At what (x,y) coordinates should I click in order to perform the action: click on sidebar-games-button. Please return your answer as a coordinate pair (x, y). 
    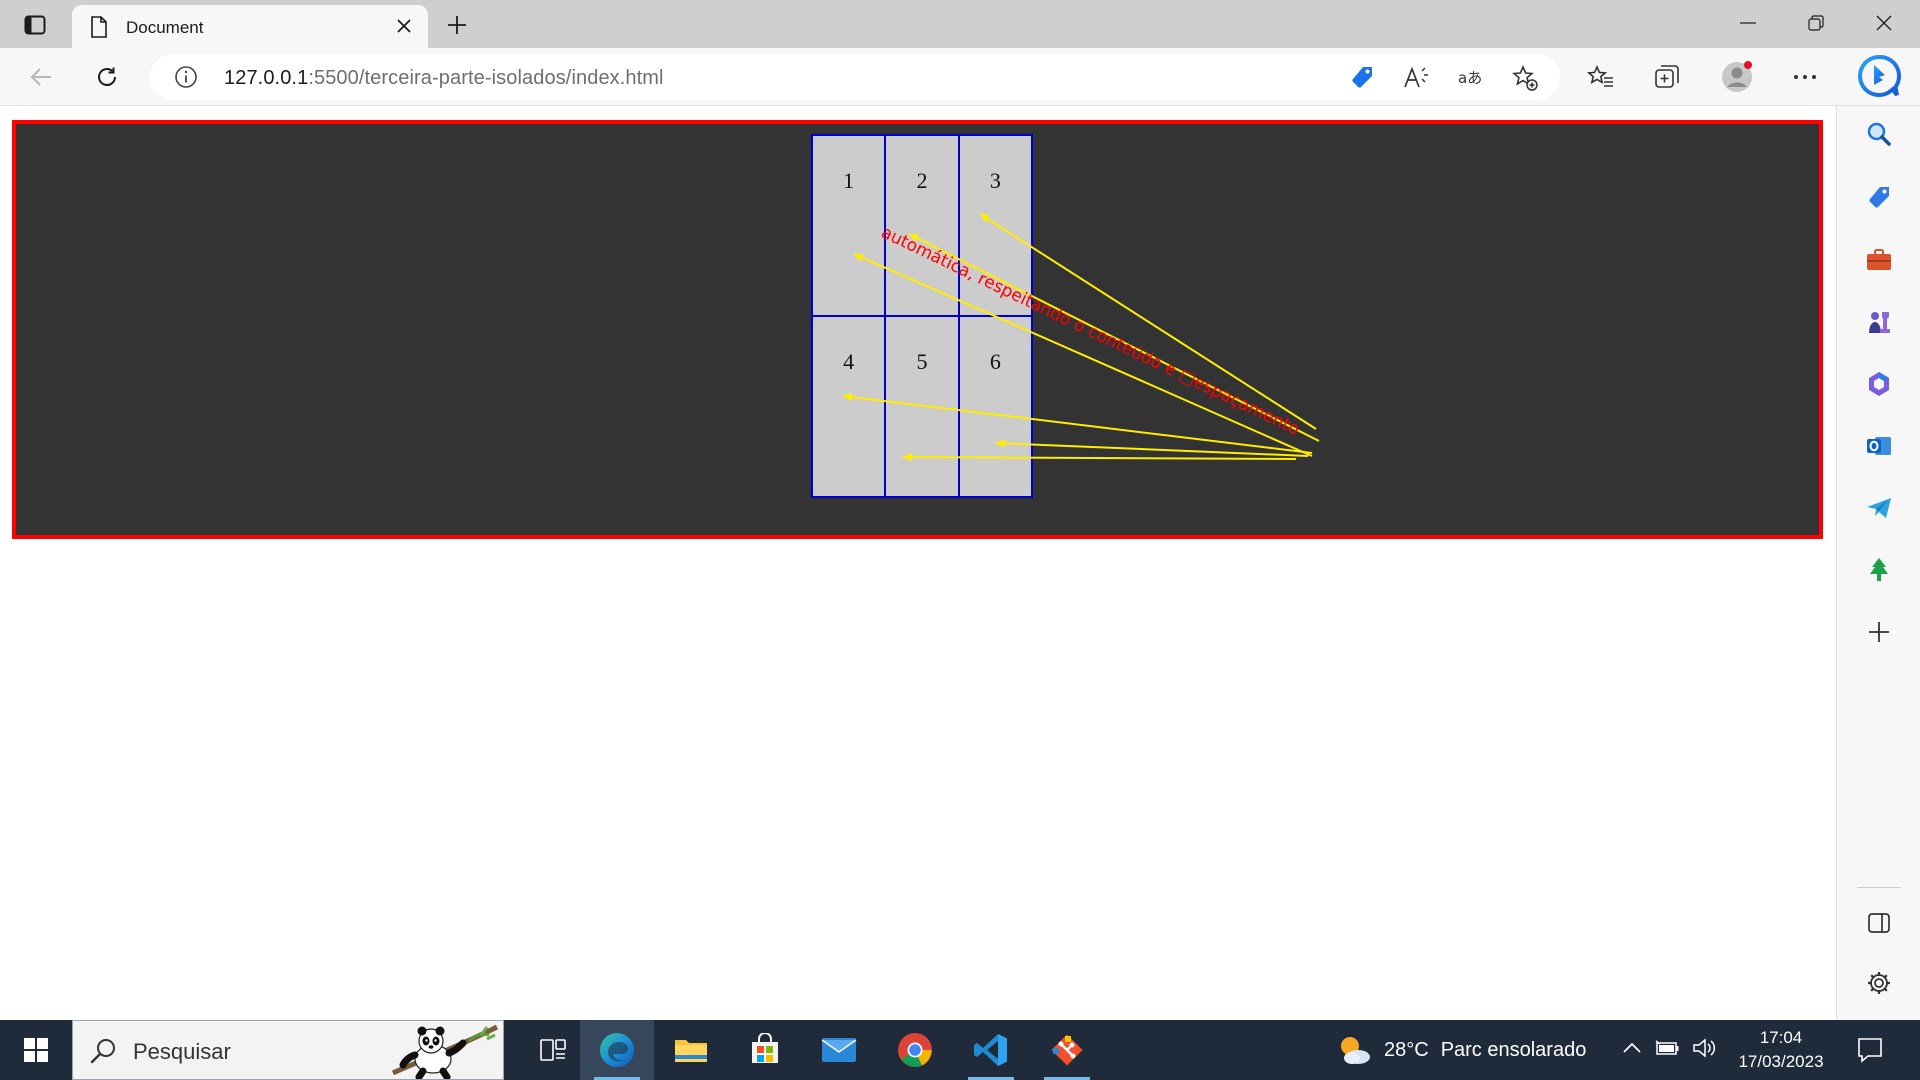
    Looking at the image, I should click on (1879, 322).